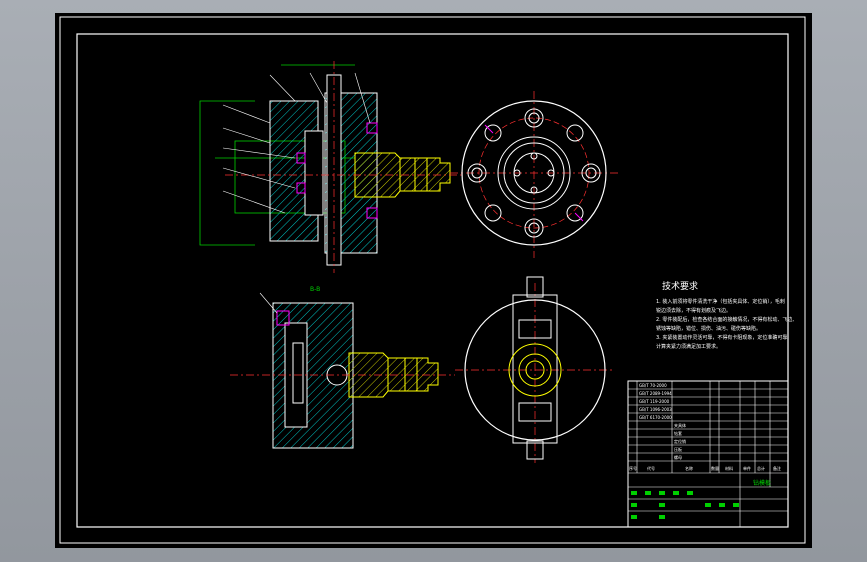 Image resolution: width=867 pixels, height=562 pixels. Describe the element at coordinates (332, 167) in the screenshot. I see `front-section-view` at that location.